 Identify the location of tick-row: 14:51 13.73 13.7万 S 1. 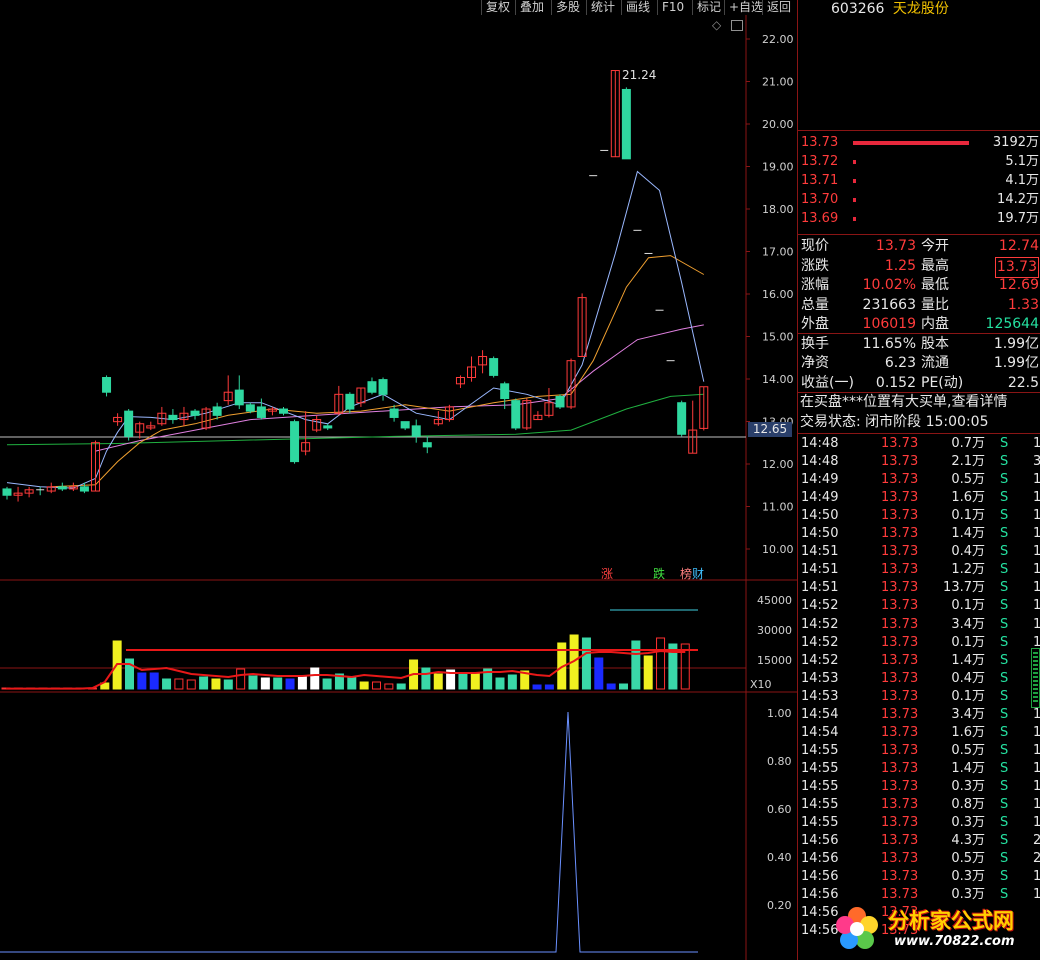
(920, 588).